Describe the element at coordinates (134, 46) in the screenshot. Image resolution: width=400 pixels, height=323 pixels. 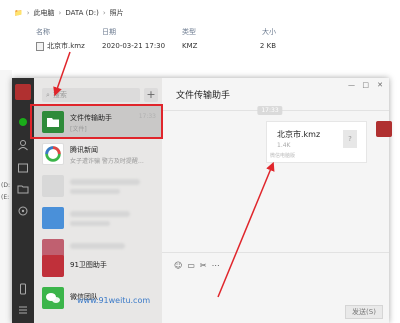
I see `file-date: 2020-03-21 17:30` at that location.